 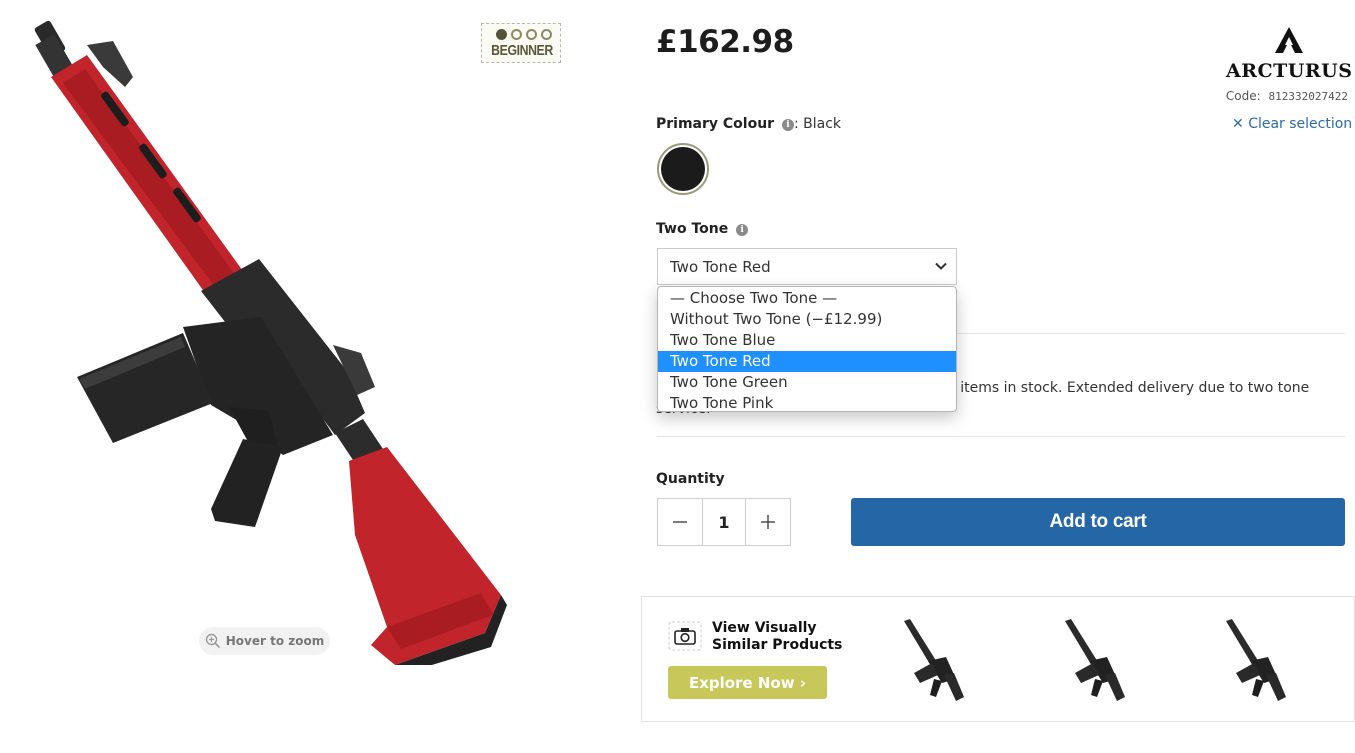 I want to click on two-tone-option: Without Two Tone (−£12.99), so click(x=807, y=319).